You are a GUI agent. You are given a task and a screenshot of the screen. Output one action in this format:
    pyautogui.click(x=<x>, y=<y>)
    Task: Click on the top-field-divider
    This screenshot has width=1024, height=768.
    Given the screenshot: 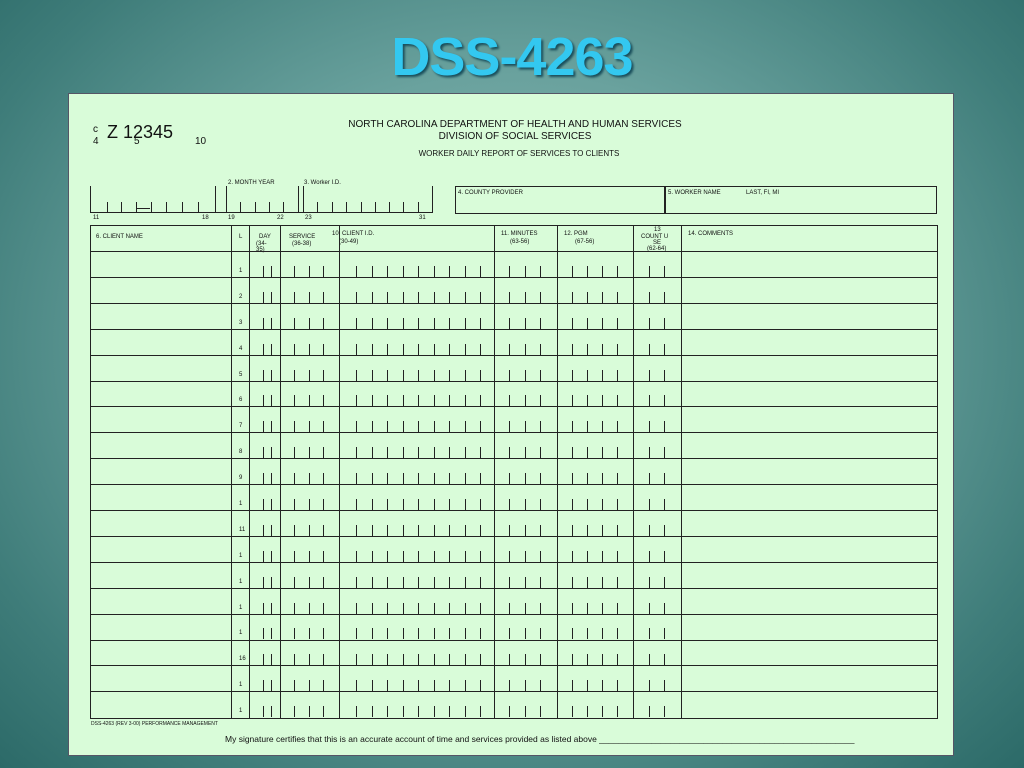 What is the action you would take?
    pyautogui.click(x=215, y=199)
    